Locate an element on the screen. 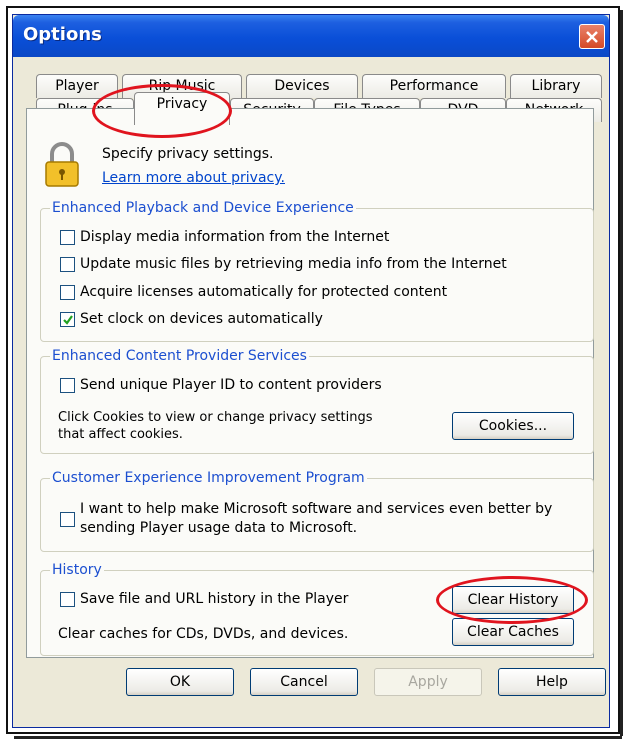 This screenshot has height=746, width=628. learn-more-link: Learn more about privacy. is located at coordinates (193, 178).